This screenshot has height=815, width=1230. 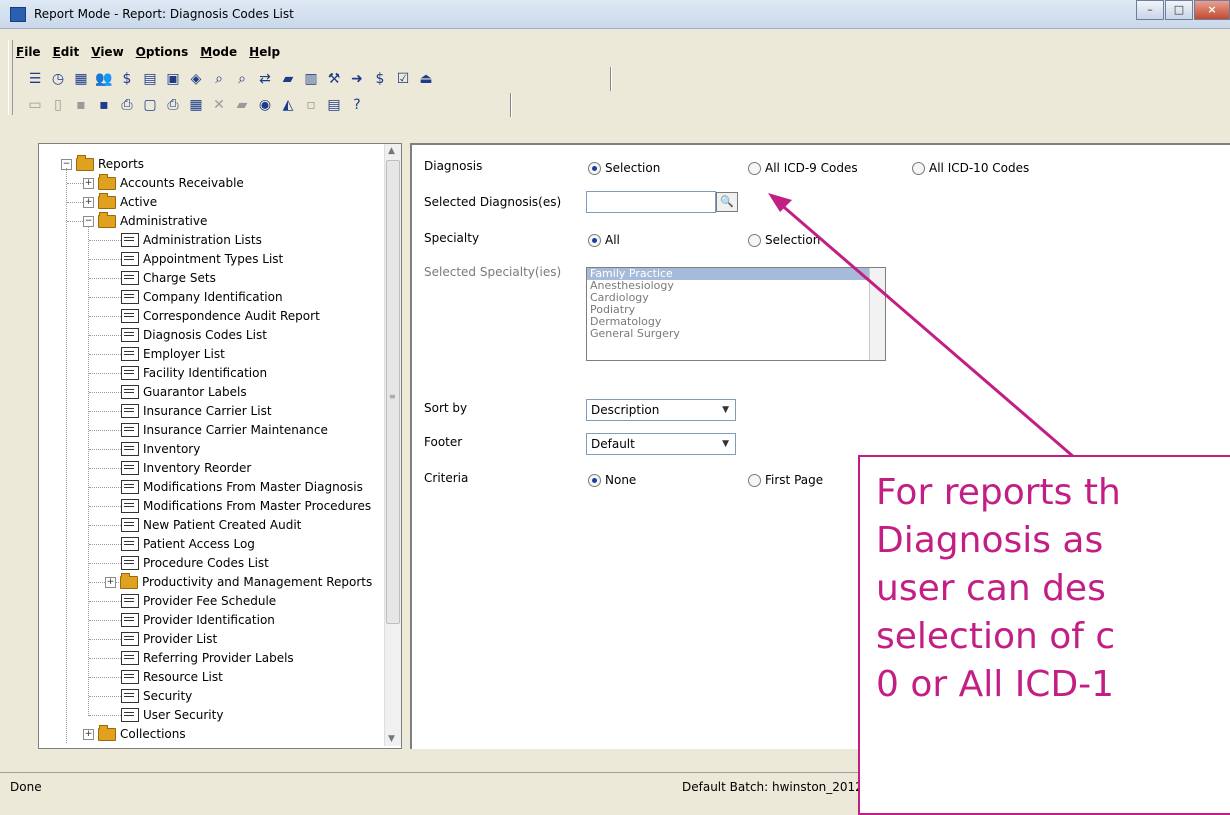 I want to click on help-icon: ?, so click(x=357, y=105).